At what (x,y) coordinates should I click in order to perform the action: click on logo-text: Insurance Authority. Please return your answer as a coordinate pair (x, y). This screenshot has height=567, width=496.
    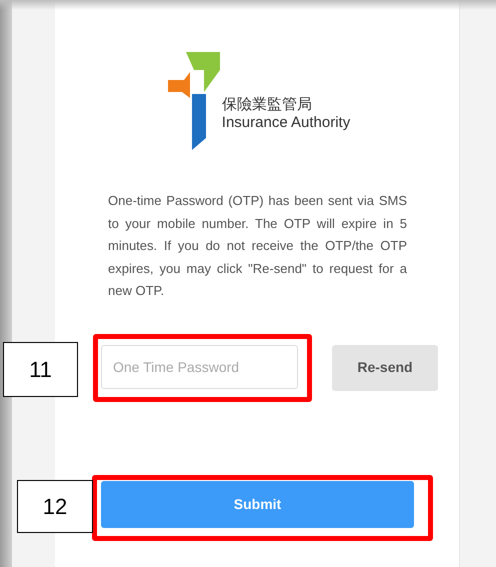
    Looking at the image, I should click on (286, 123).